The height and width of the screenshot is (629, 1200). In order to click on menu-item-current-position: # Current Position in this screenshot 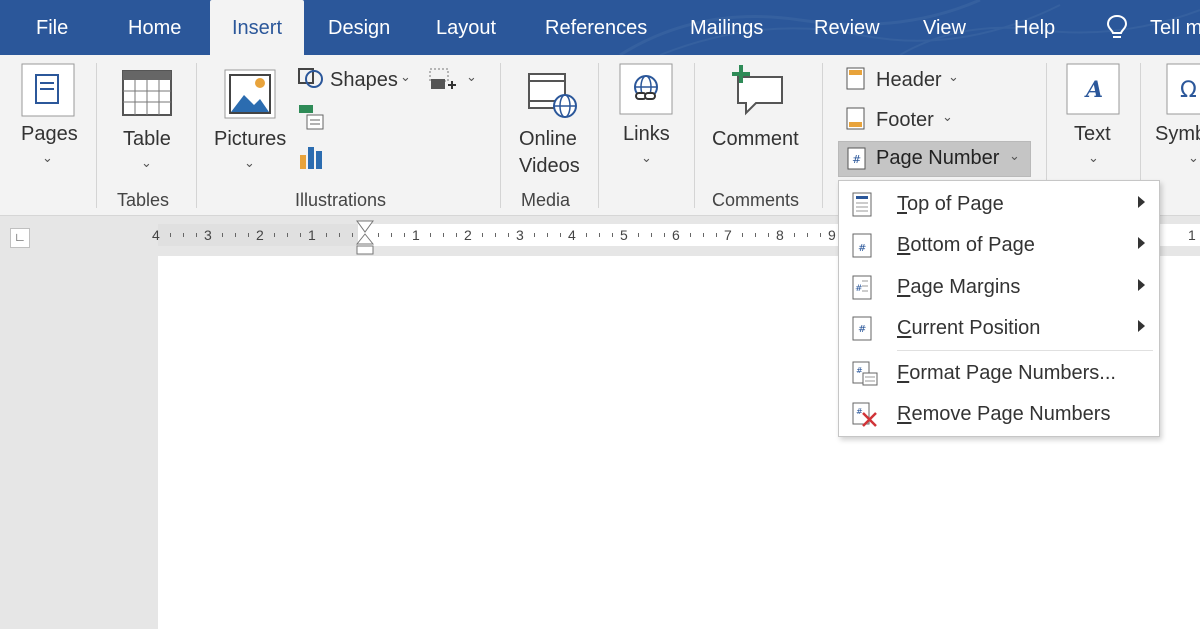, I will do `click(999, 328)`.